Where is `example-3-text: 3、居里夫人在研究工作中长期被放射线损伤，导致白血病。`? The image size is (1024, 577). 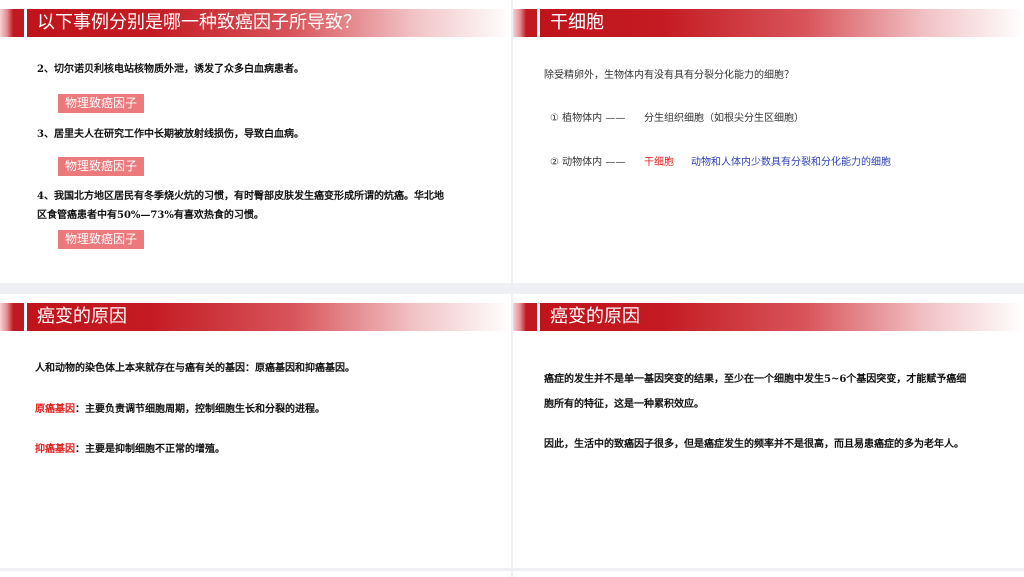 example-3-text: 3、居里夫人在研究工作中长期被放射线损伤，导致白血病。 is located at coordinates (170, 134).